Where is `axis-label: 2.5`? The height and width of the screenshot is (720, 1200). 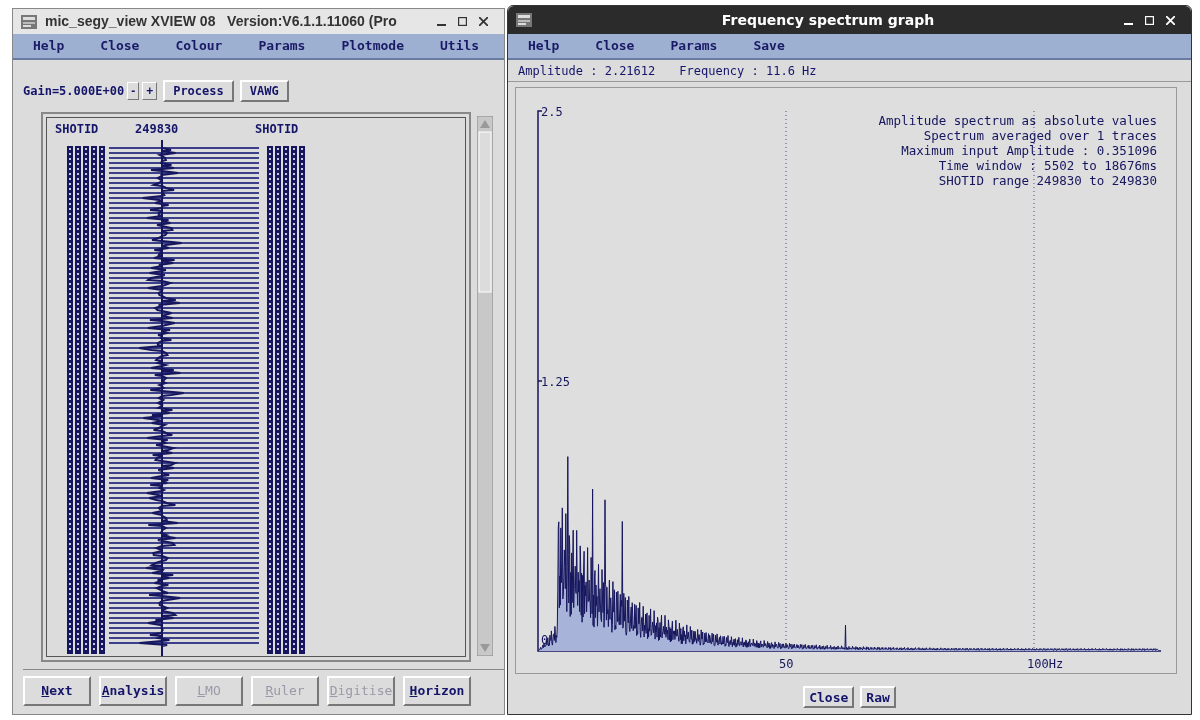 axis-label: 2.5 is located at coordinates (552, 112).